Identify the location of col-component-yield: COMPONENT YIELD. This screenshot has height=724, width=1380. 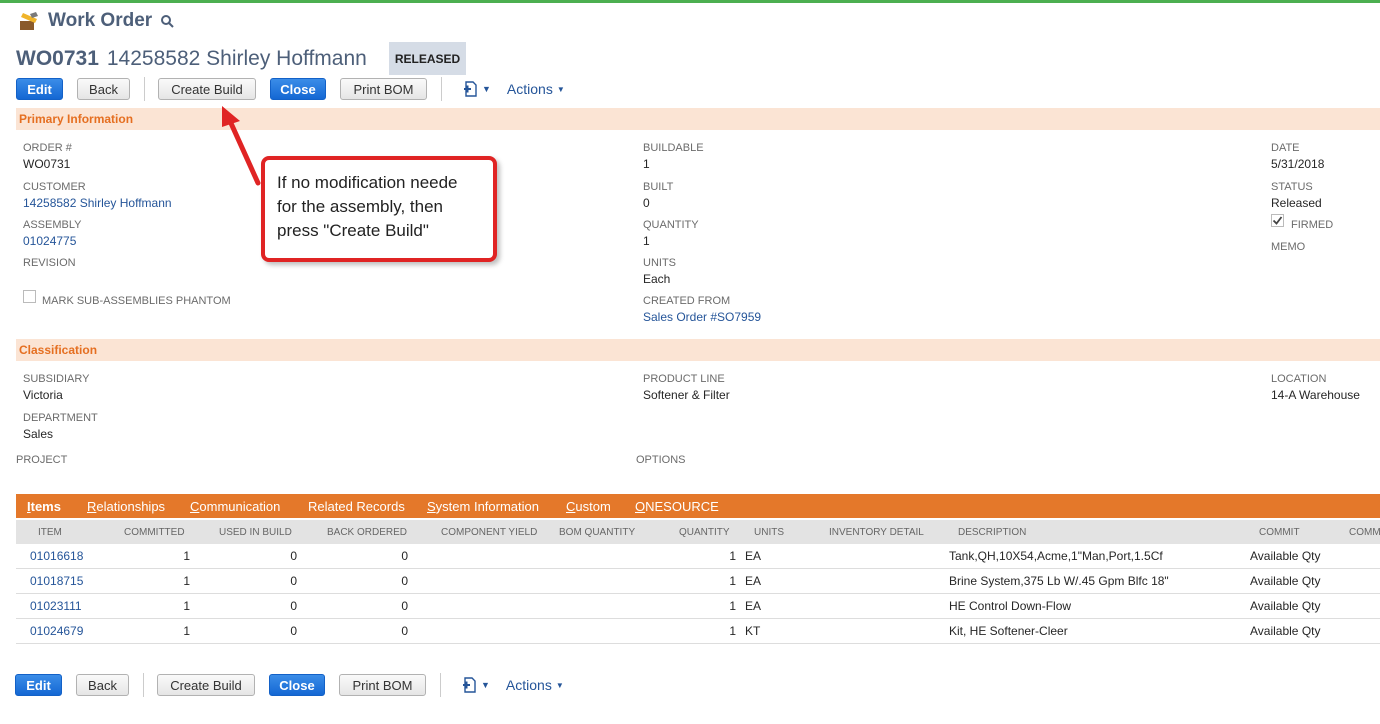
(489, 532).